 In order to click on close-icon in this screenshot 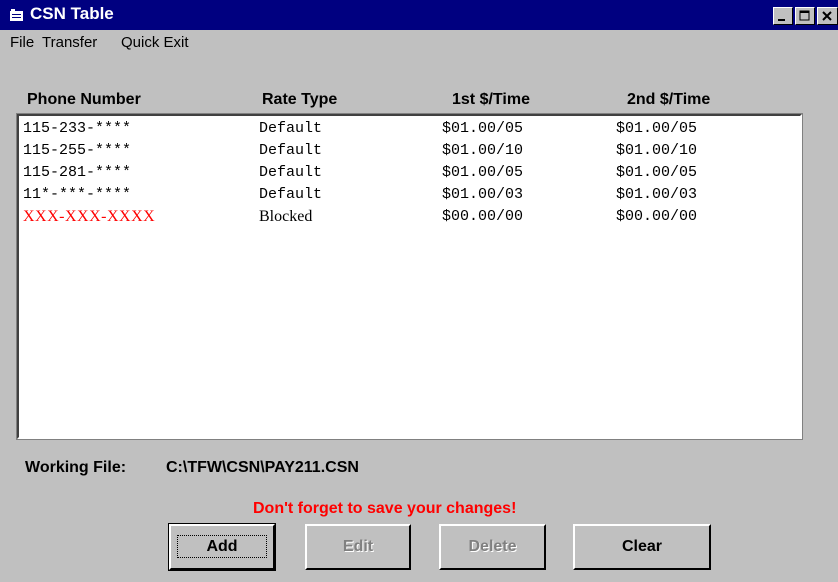, I will do `click(827, 16)`.